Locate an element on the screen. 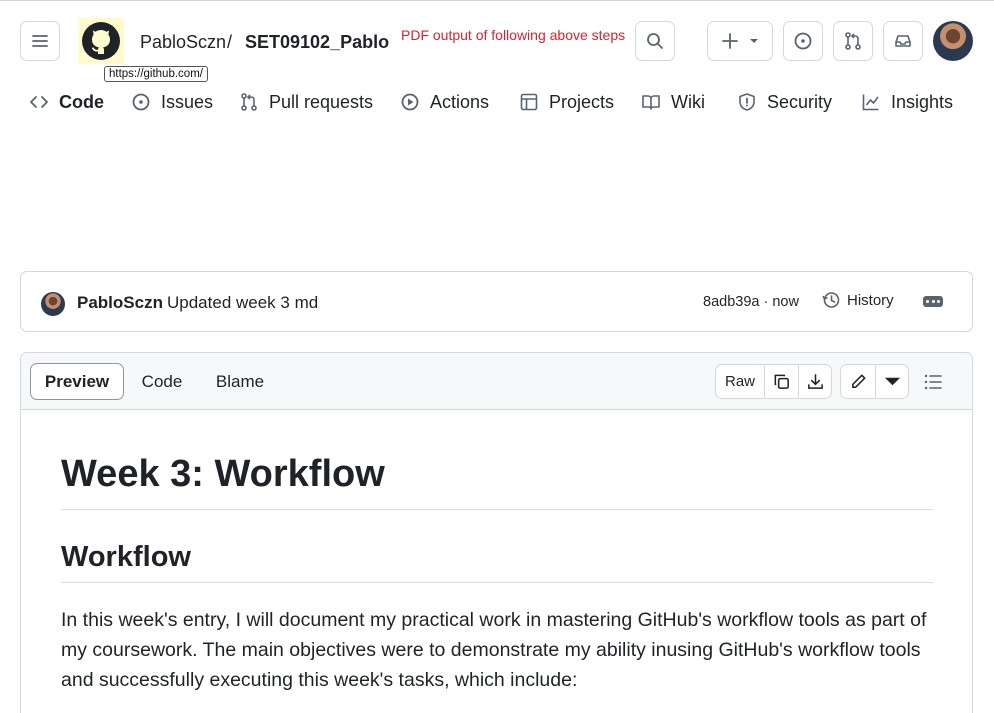 Image resolution: width=994 pixels, height=713 pixels. user-avatar is located at coordinates (953, 41).